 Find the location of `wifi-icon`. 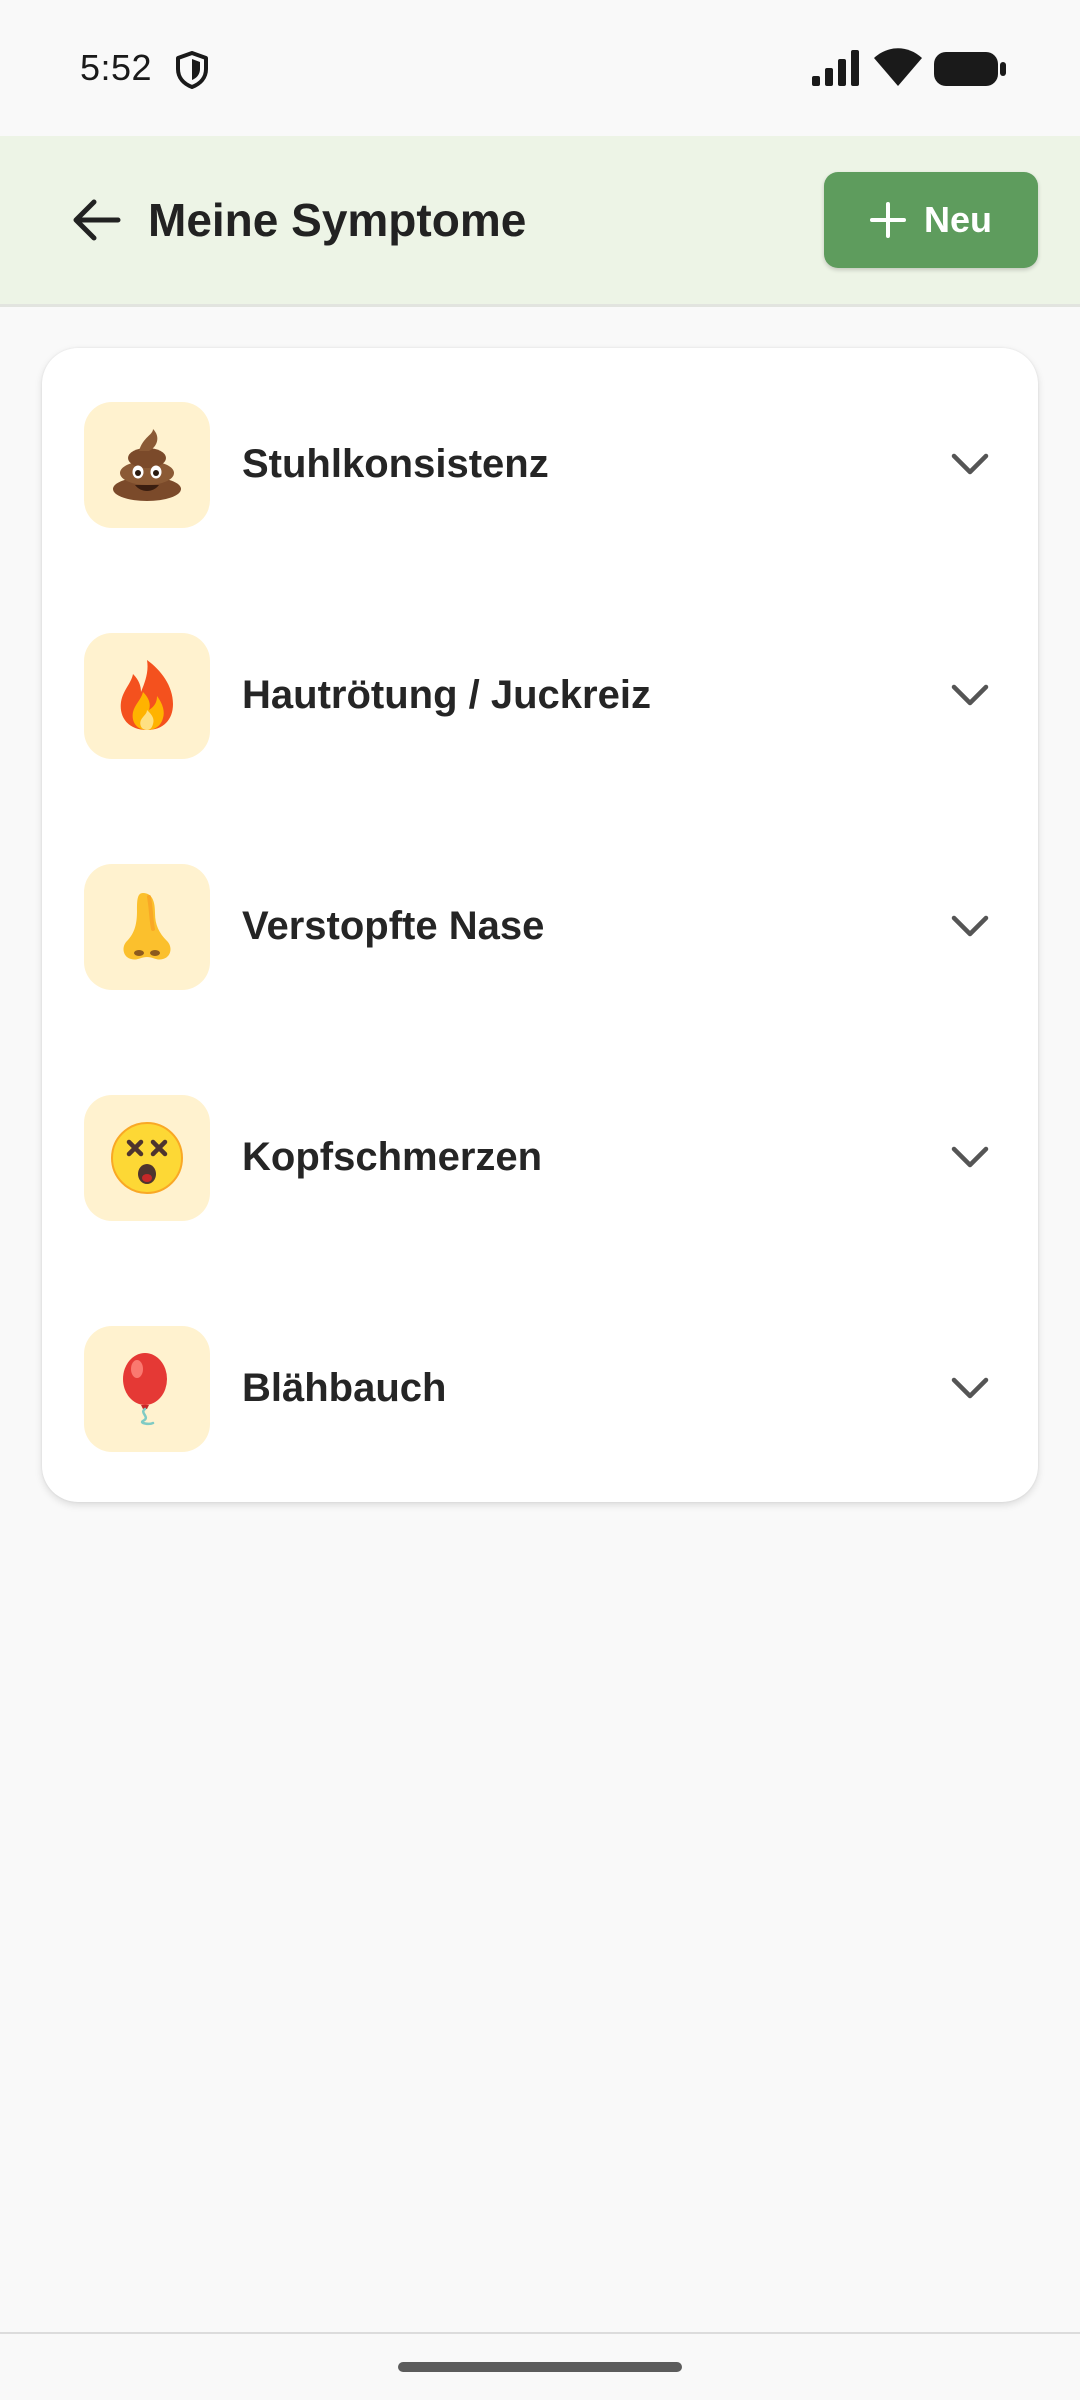

wifi-icon is located at coordinates (898, 67).